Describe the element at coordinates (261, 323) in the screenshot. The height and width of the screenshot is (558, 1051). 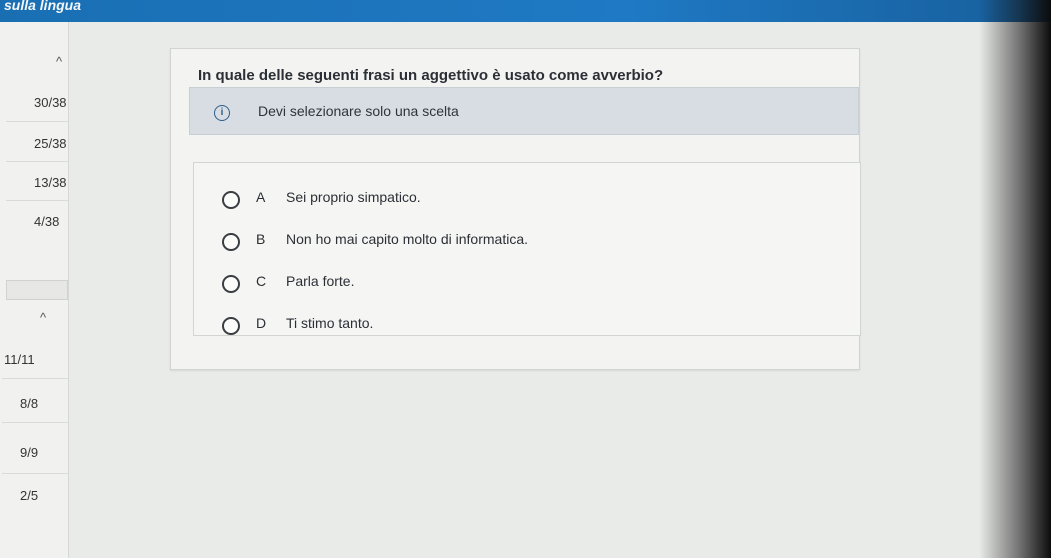
I see `option-letter: D` at that location.